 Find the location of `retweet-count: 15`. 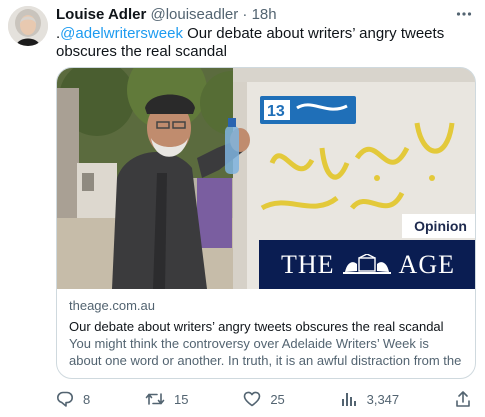

retweet-count: 15 is located at coordinates (181, 399).